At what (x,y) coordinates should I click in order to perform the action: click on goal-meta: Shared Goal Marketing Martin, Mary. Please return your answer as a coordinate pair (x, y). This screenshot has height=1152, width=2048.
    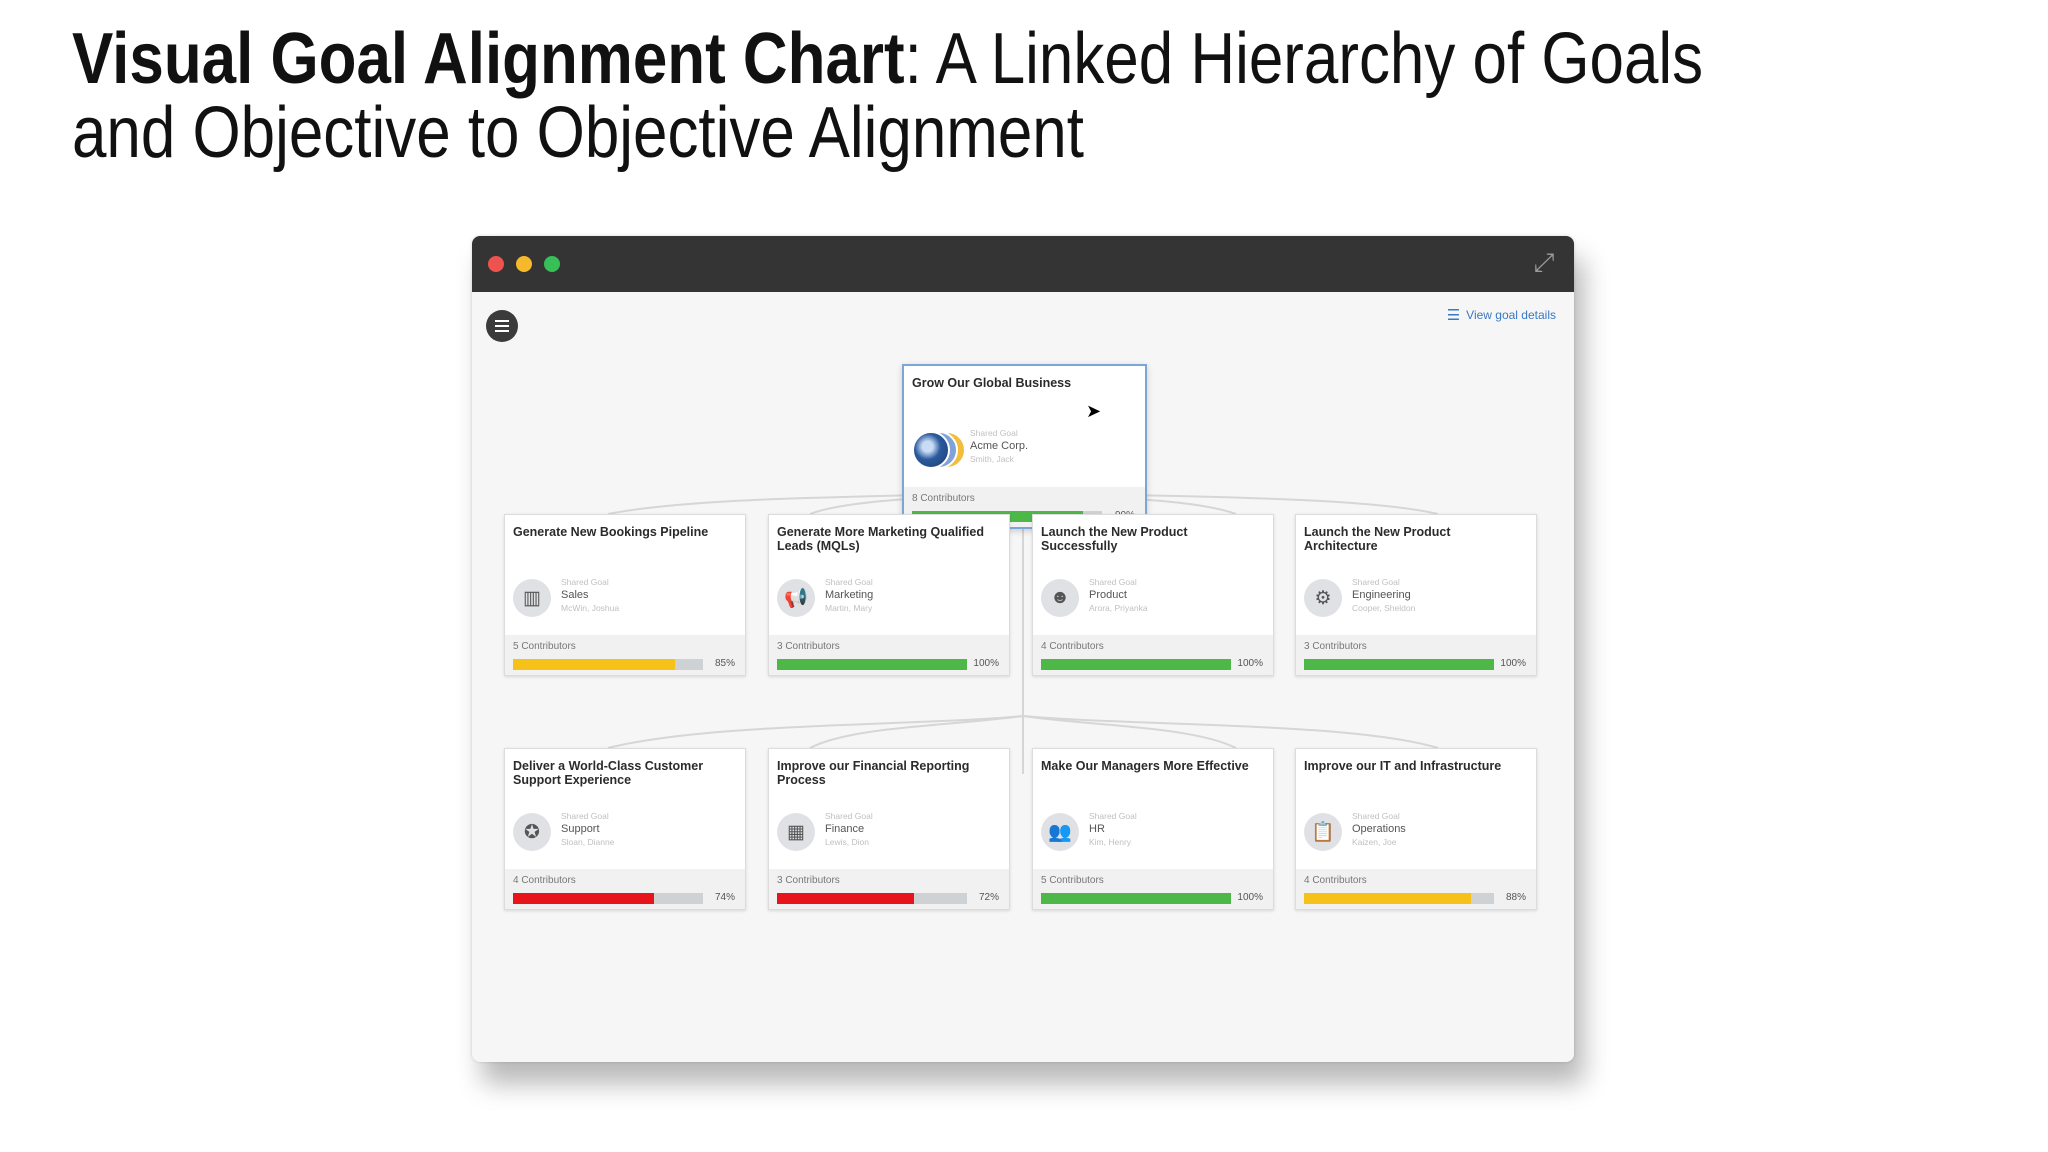
    Looking at the image, I should click on (849, 595).